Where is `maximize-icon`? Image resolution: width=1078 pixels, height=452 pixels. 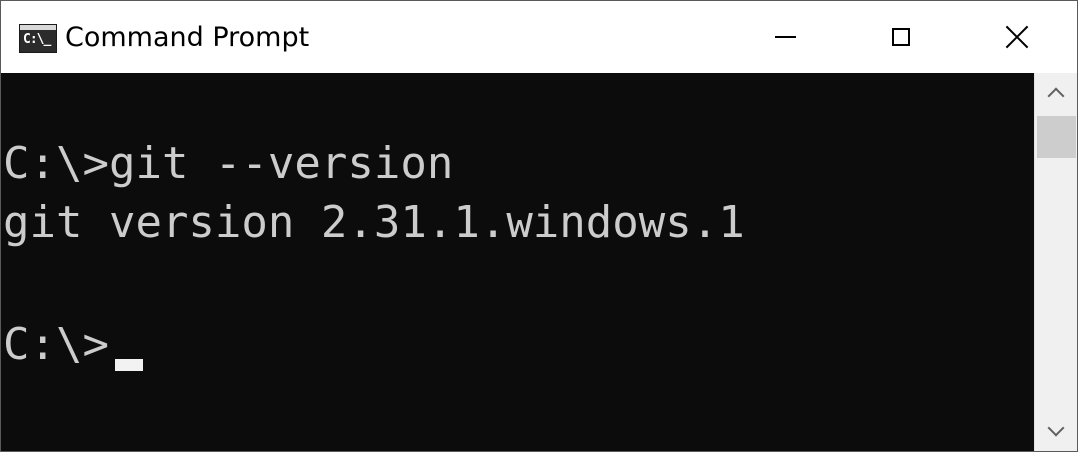 maximize-icon is located at coordinates (901, 37).